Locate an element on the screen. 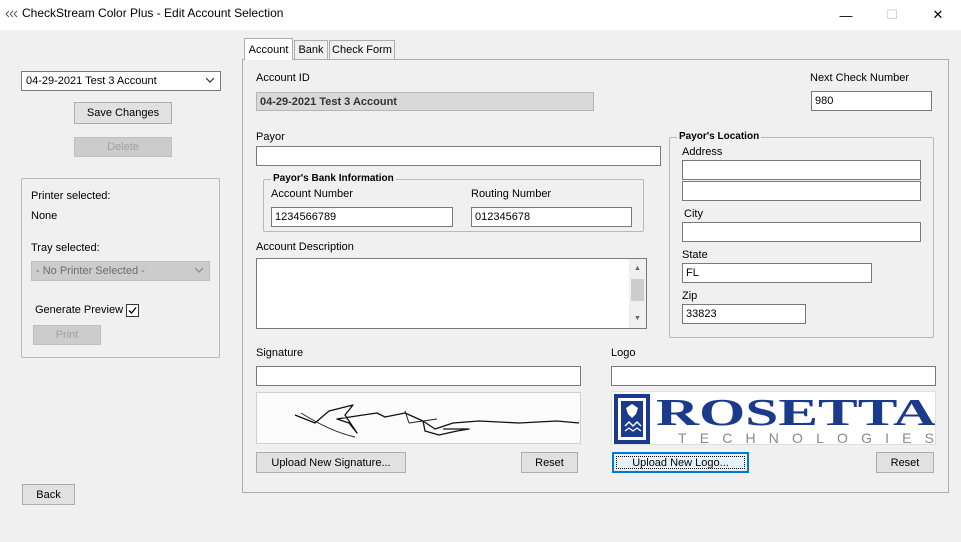  logo-label: Logo is located at coordinates (623, 353).